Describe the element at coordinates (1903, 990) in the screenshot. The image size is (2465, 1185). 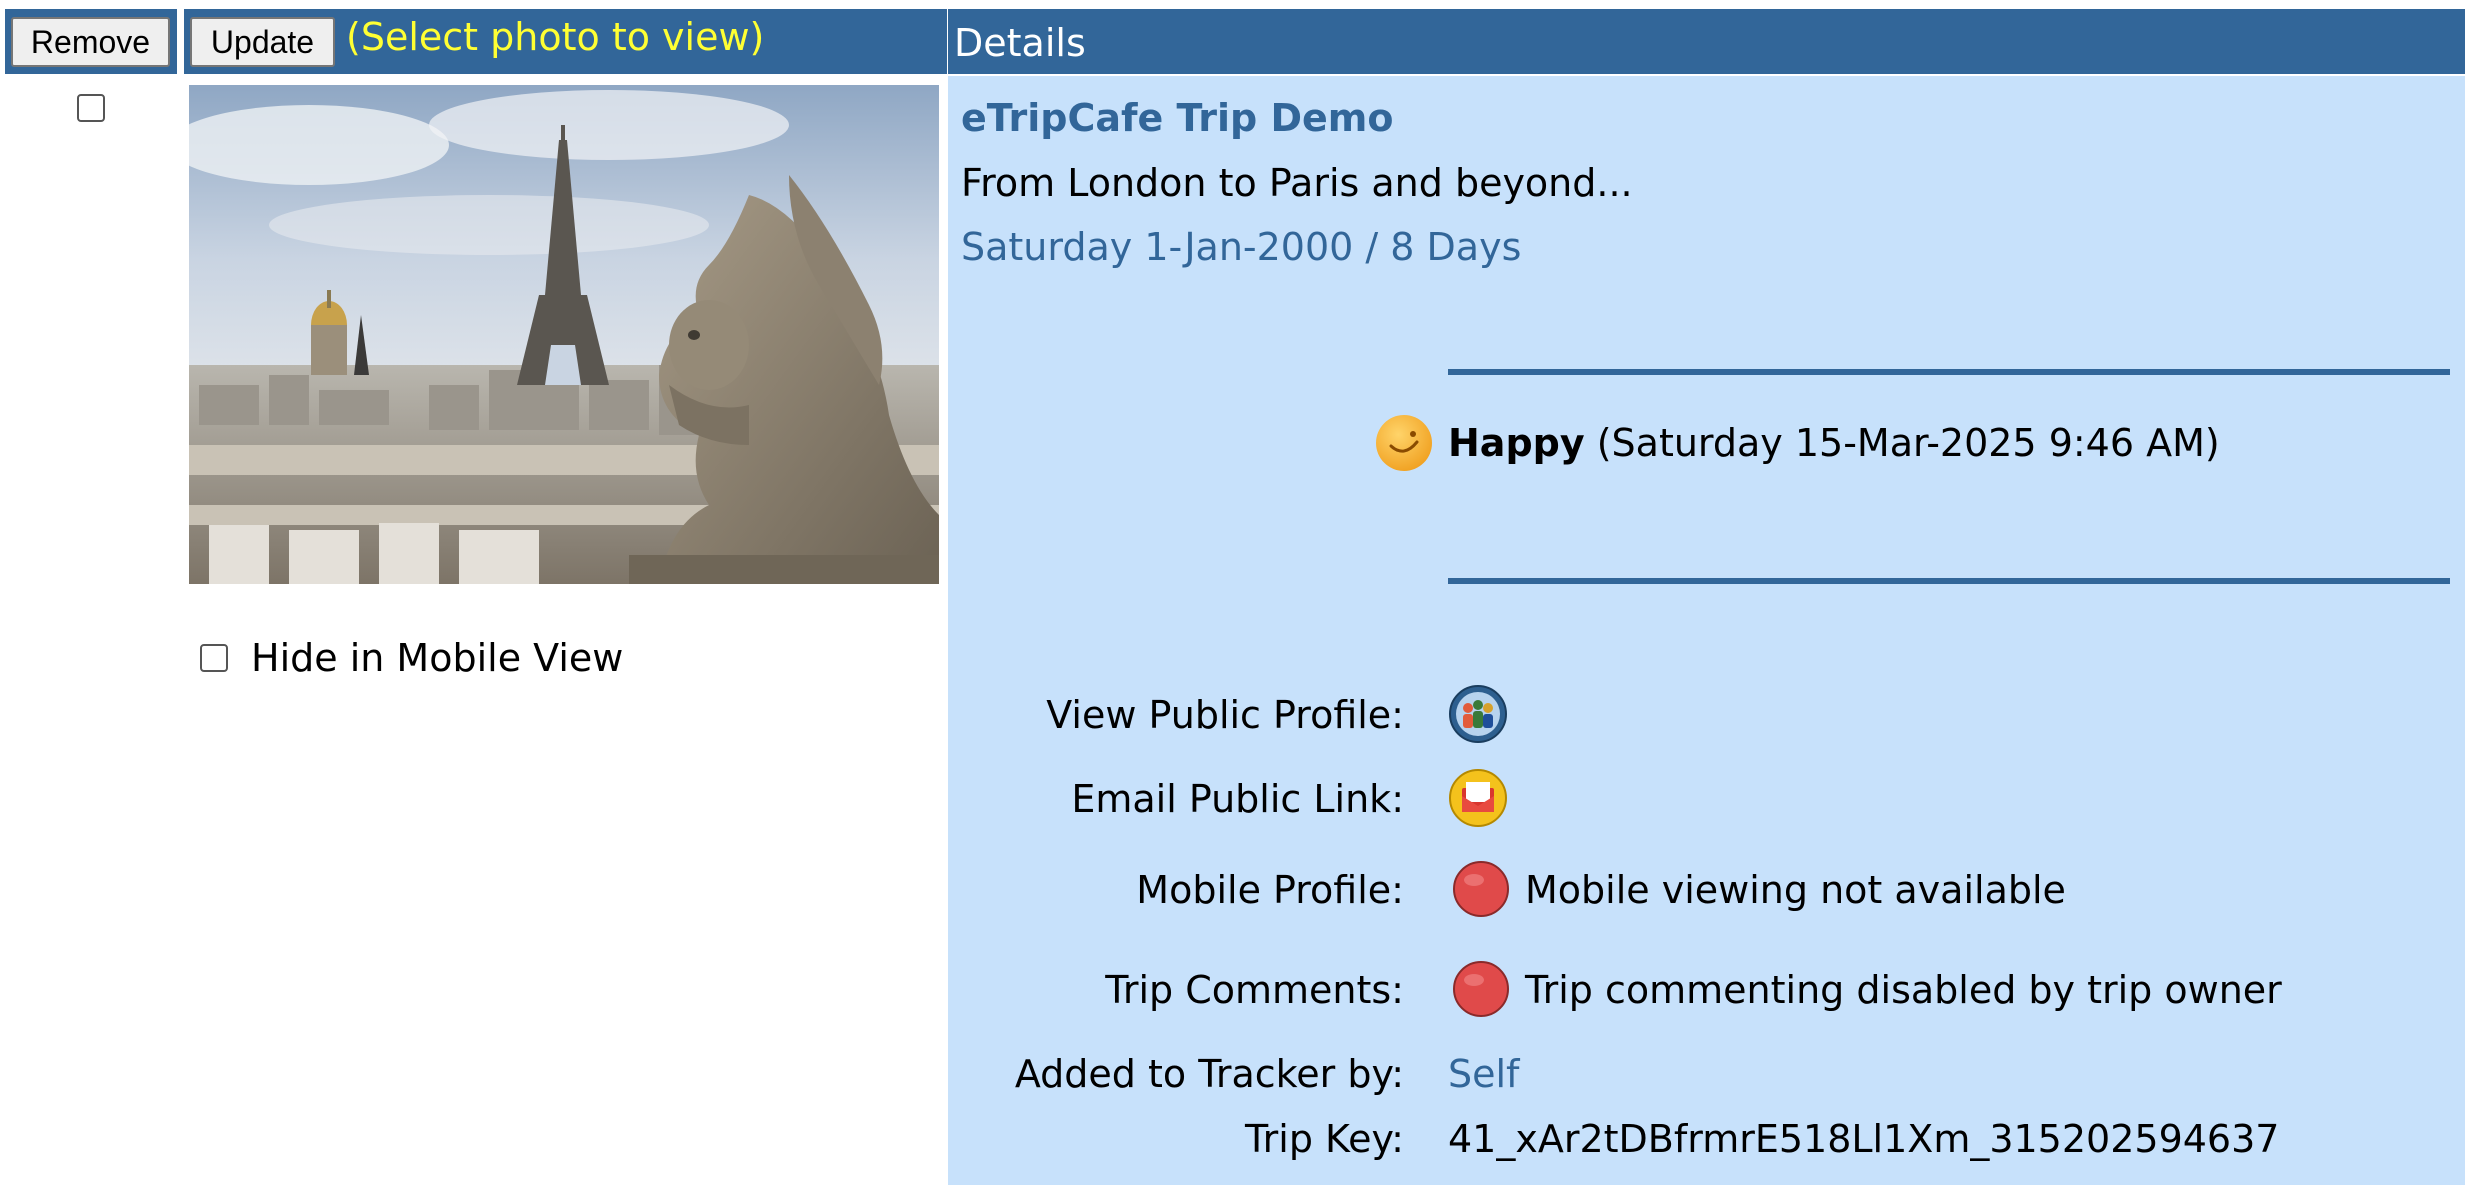
I see `trip-comments-value: Trip commenting disabled by trip owner` at that location.